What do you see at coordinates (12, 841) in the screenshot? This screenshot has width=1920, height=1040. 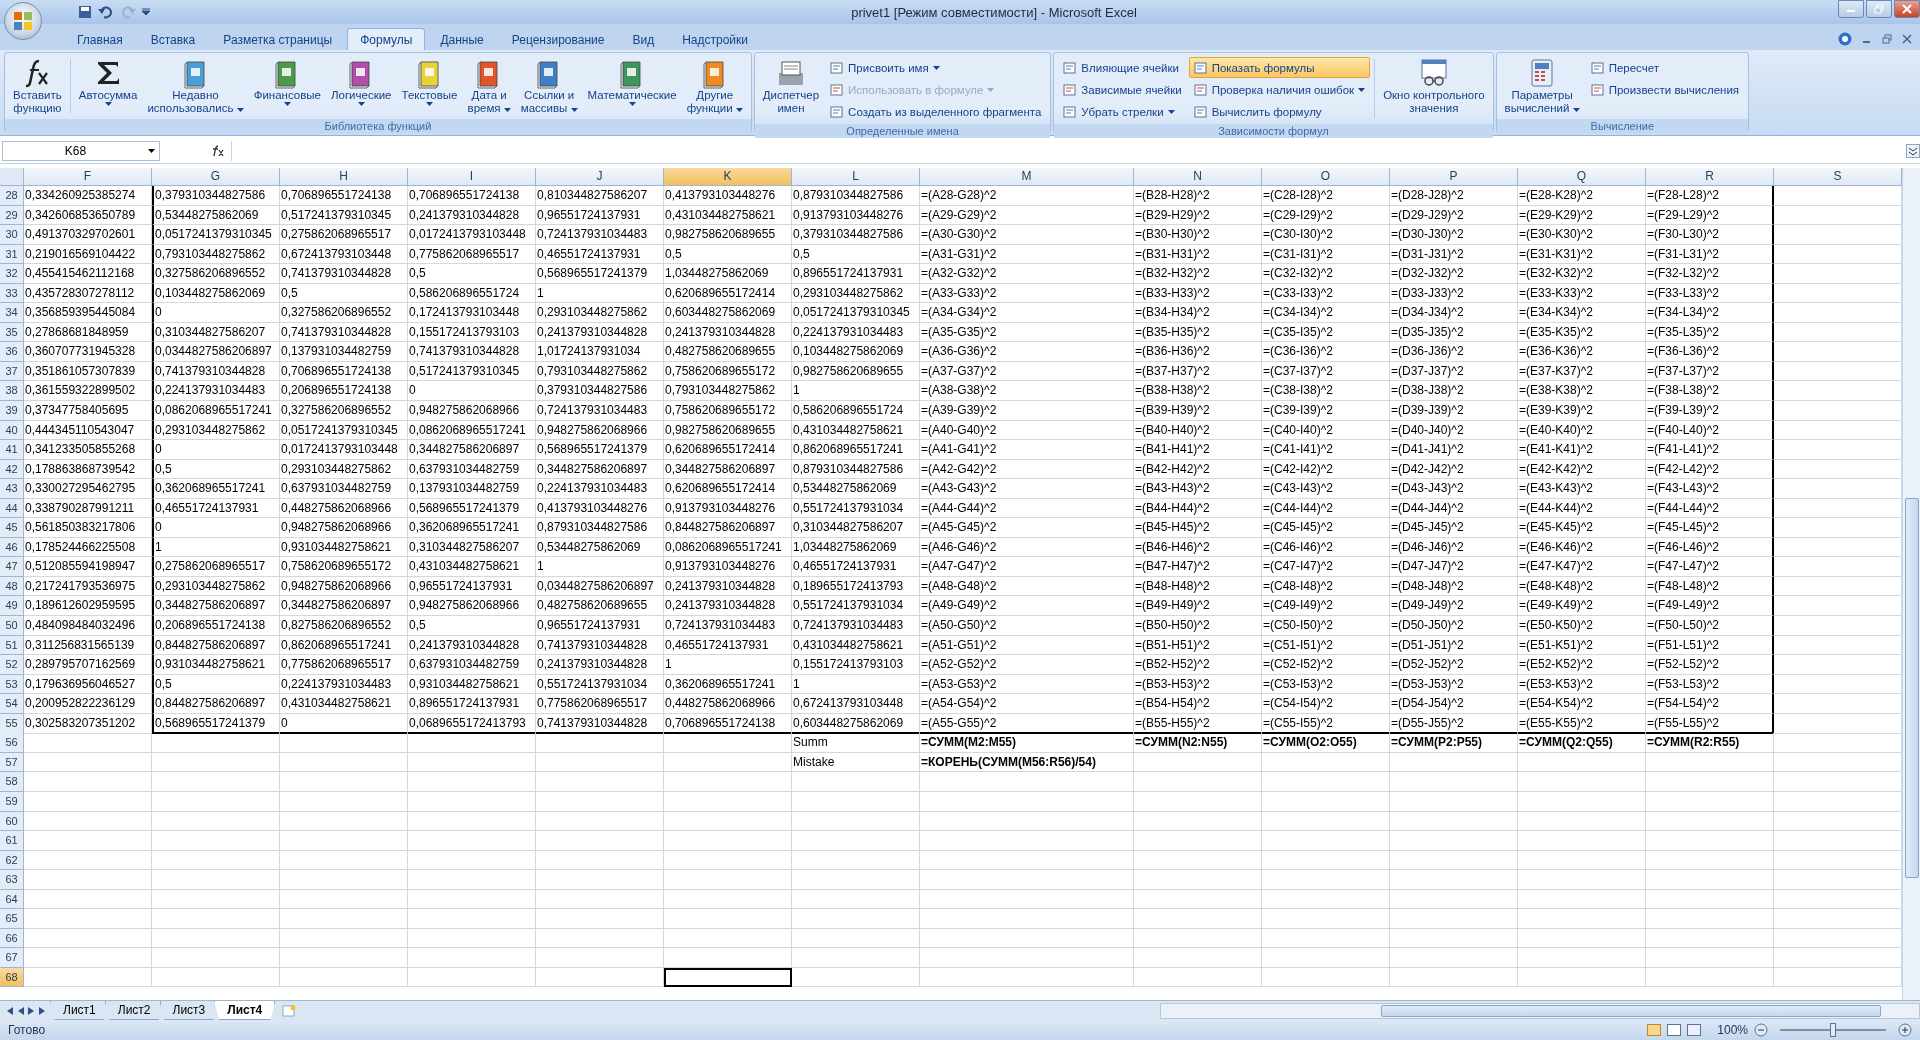 I see `row-header: 61` at bounding box center [12, 841].